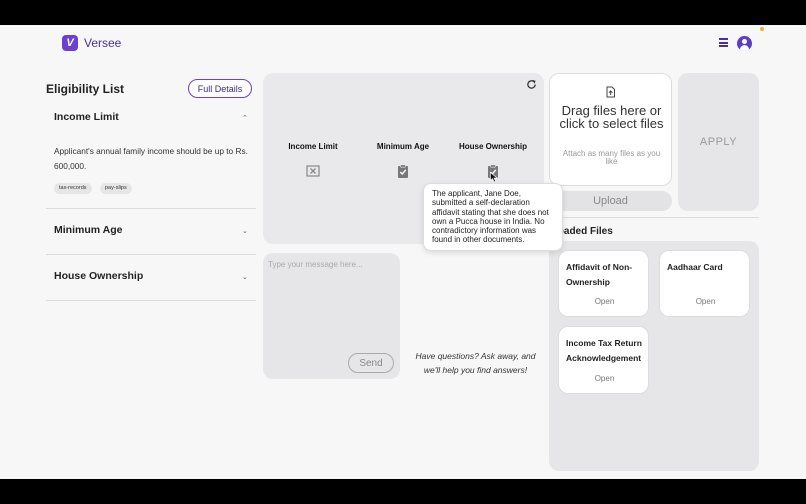 The image size is (806, 504). I want to click on notification-dot, so click(762, 29).